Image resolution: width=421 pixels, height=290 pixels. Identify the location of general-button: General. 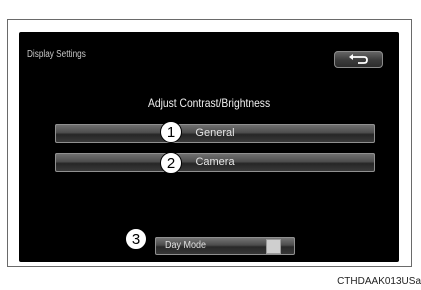
(215, 133).